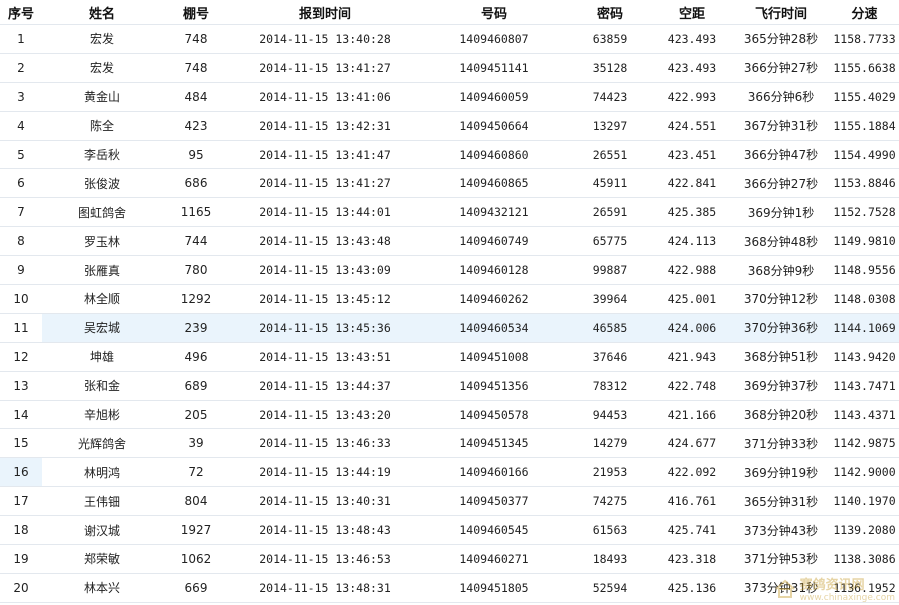  Describe the element at coordinates (610, 155) in the screenshot. I see `cell-code: 26551` at that location.